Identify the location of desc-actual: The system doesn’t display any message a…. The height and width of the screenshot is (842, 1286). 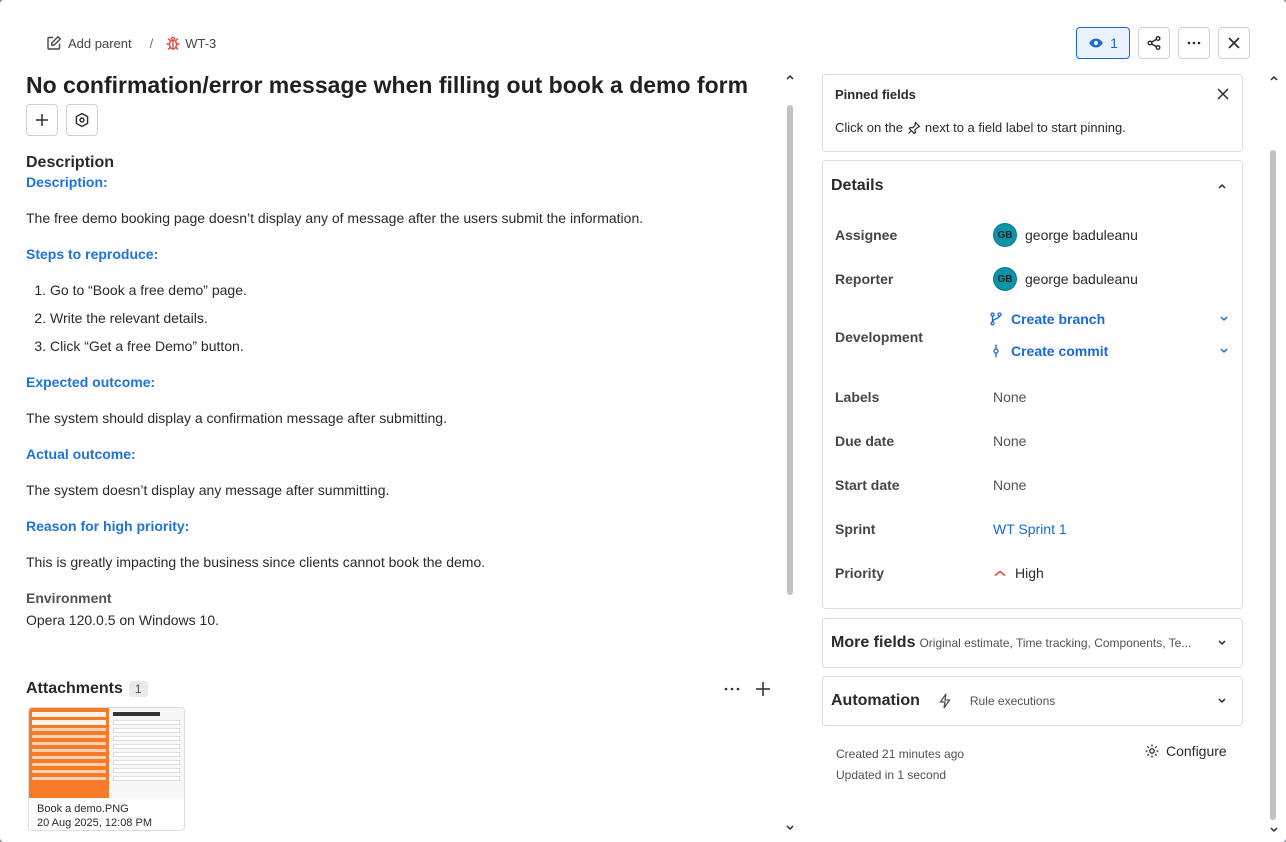
(208, 490).